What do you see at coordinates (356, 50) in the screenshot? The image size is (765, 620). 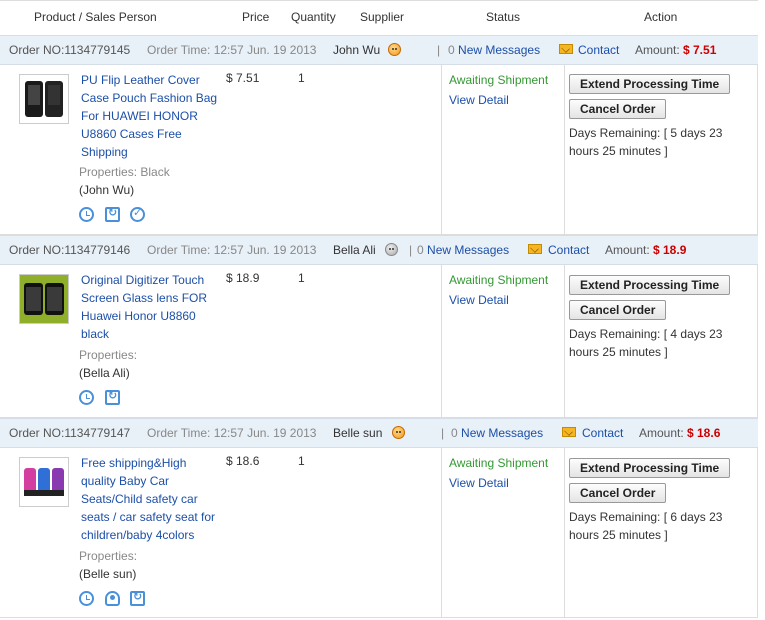 I see `supplier-name: John Wu` at bounding box center [356, 50].